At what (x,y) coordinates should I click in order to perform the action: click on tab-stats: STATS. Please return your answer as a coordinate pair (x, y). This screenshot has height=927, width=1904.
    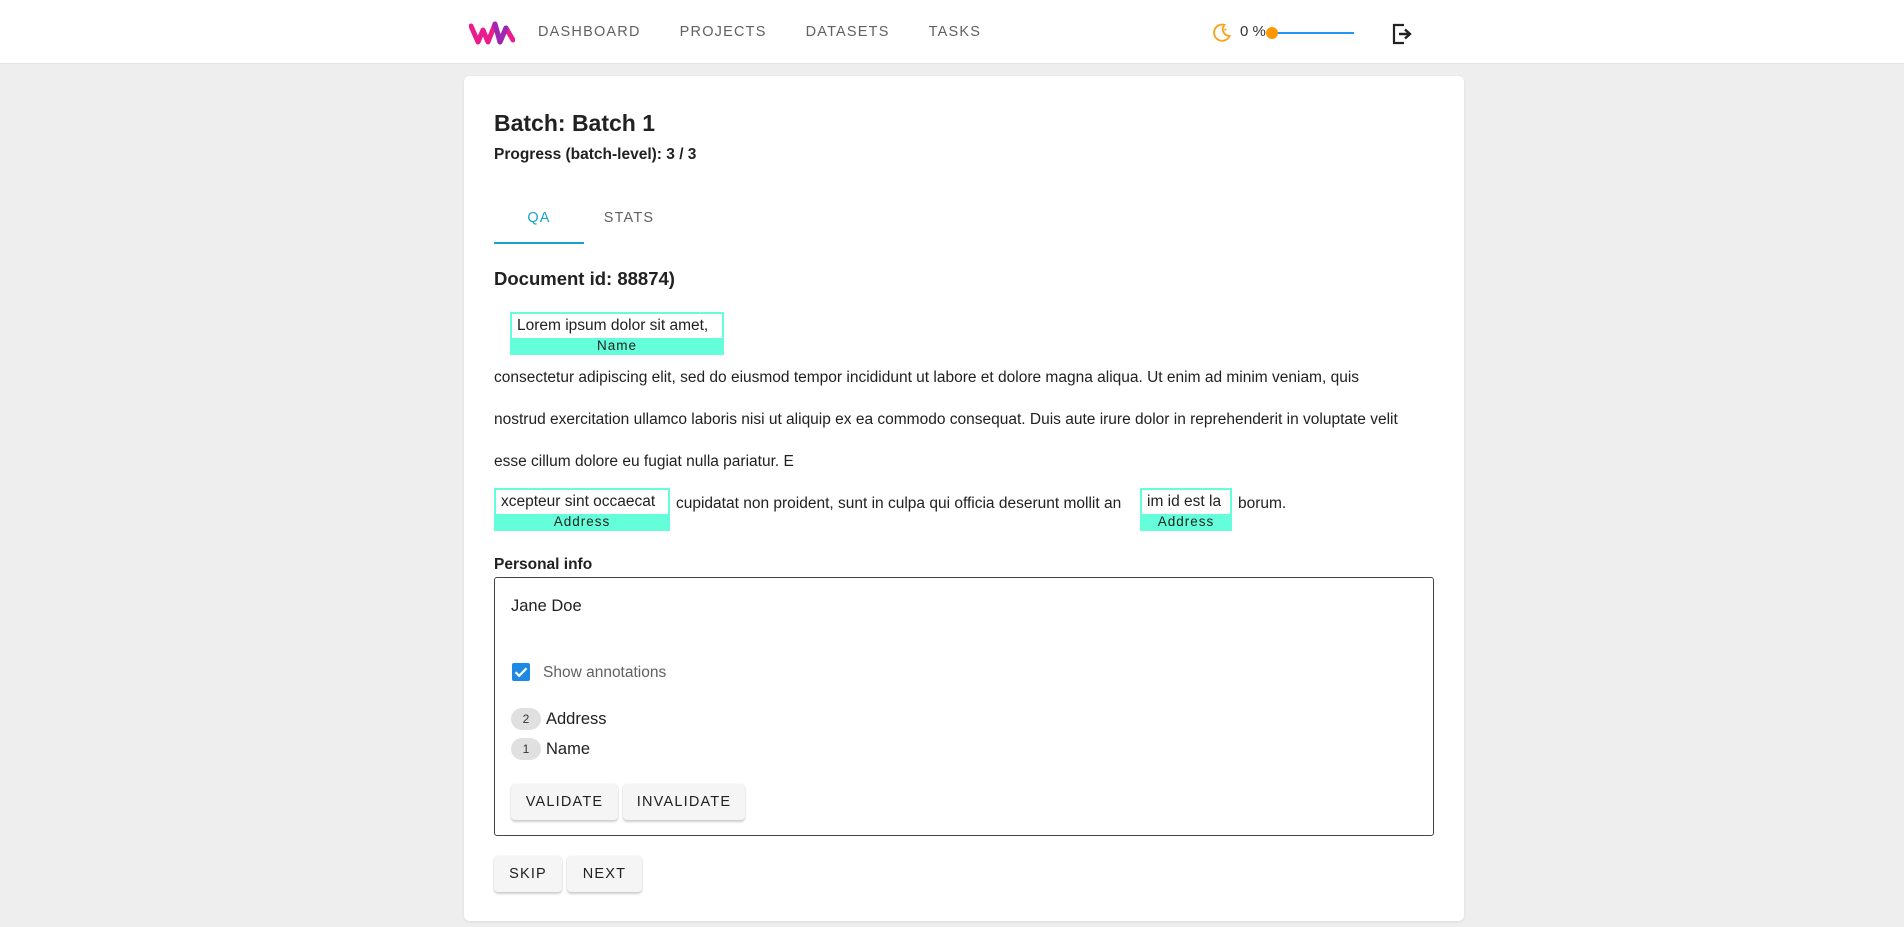
    Looking at the image, I should click on (629, 218).